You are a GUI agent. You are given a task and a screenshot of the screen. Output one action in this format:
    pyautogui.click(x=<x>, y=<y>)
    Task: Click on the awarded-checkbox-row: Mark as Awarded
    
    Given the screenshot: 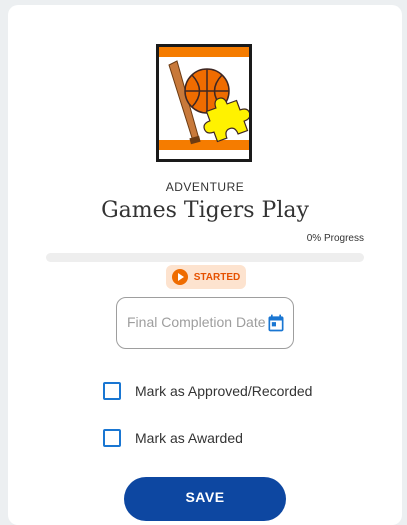 What is the action you would take?
    pyautogui.click(x=173, y=438)
    